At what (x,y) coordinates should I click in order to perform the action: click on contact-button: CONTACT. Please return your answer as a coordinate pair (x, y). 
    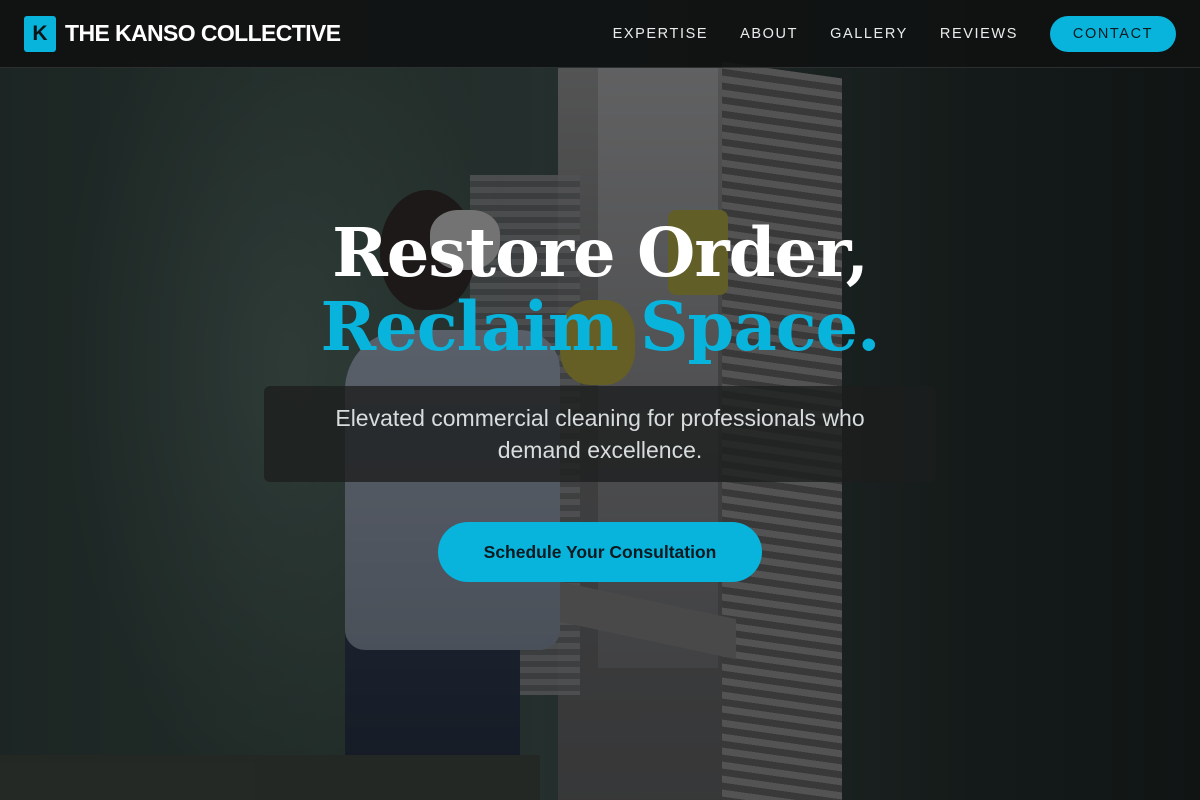
    Looking at the image, I should click on (1113, 33).